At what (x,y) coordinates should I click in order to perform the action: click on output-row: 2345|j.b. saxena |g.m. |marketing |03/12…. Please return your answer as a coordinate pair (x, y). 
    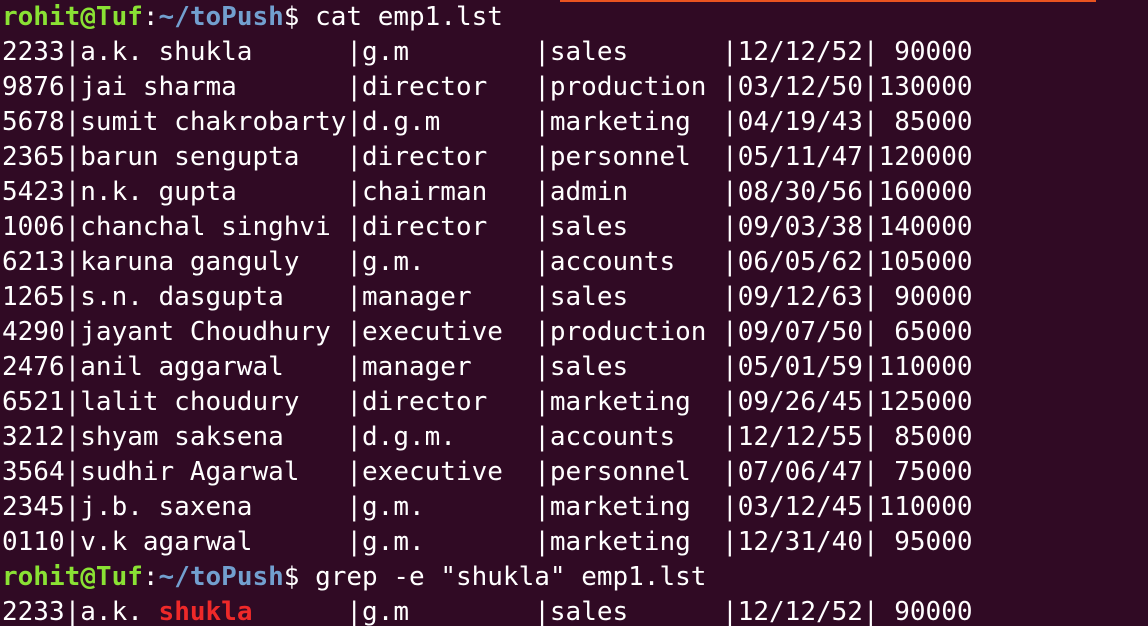
    Looking at the image, I should click on (487, 507).